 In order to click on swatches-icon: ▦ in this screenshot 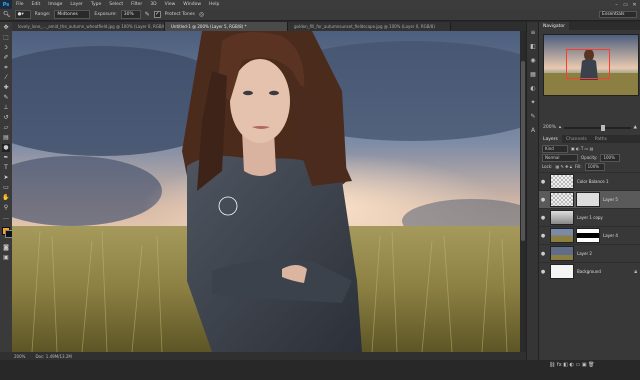, I will do `click(533, 75)`.